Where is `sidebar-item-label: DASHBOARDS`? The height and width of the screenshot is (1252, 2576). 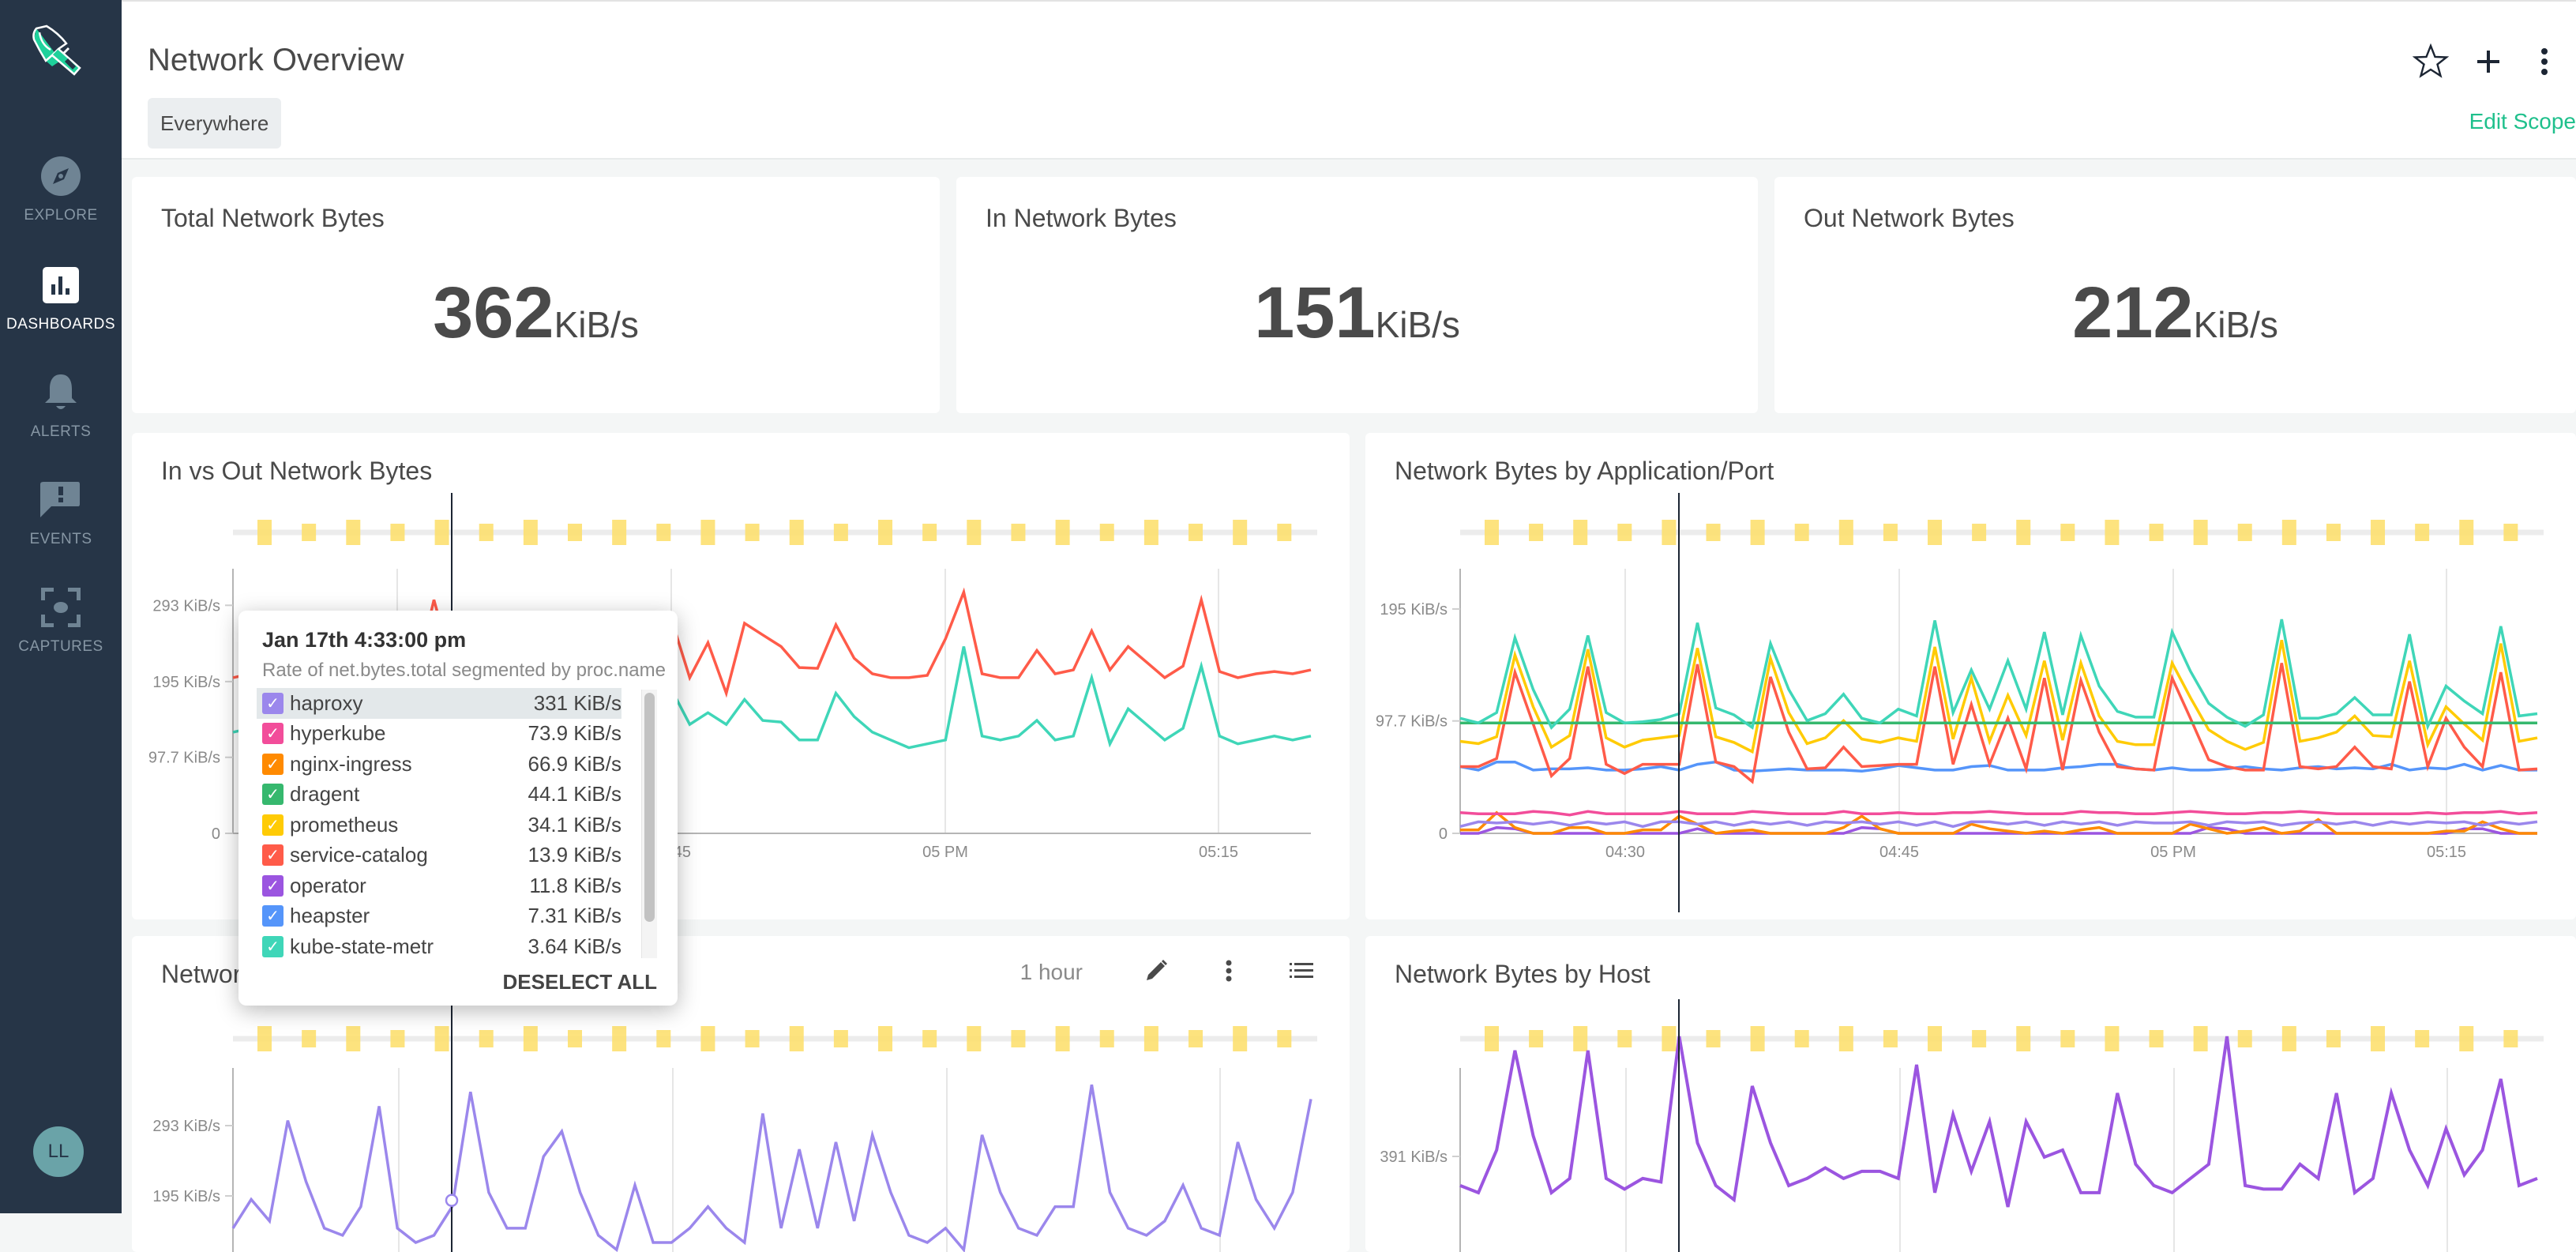 sidebar-item-label: DASHBOARDS is located at coordinates (61, 324).